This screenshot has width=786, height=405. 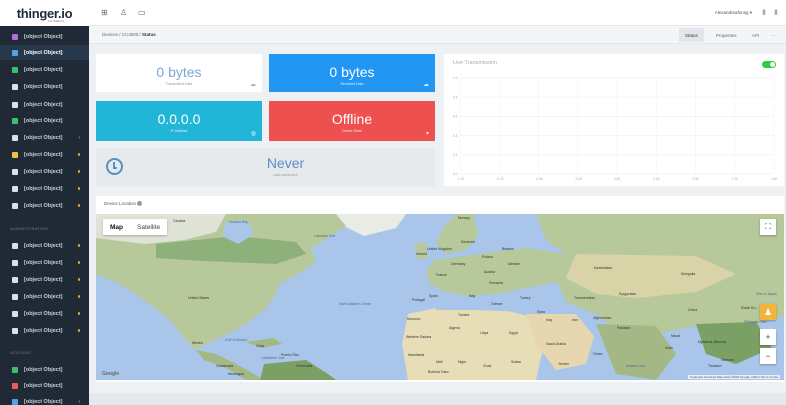 I want to click on breadcrumb-path: Devices / CC3000 /, so click(x=122, y=34).